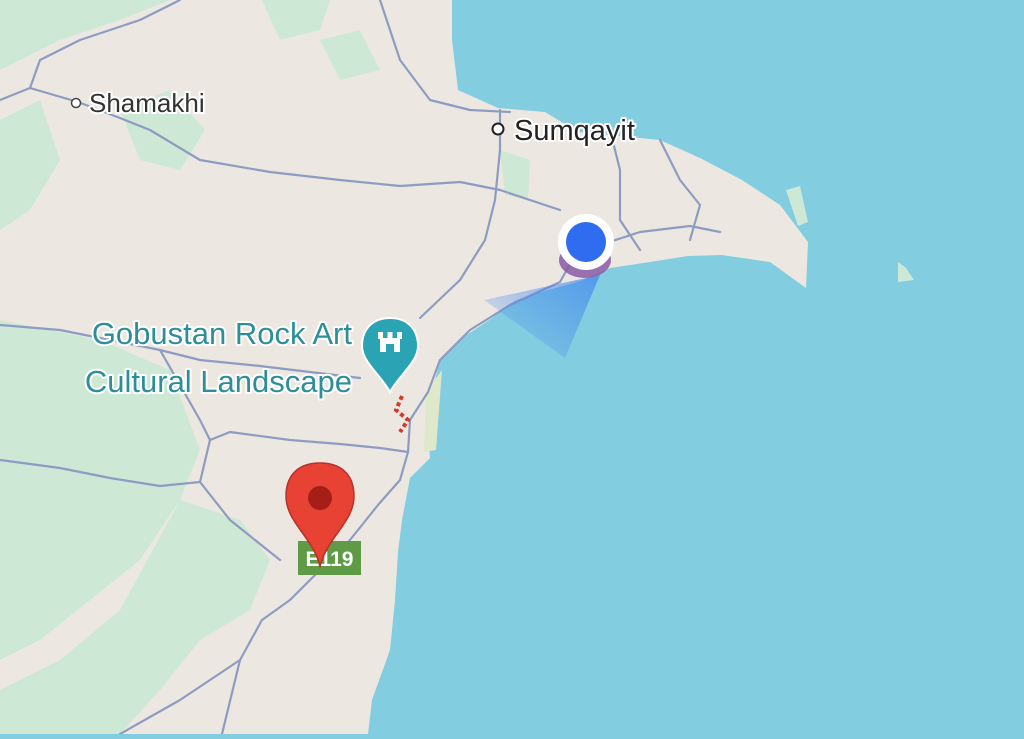 Image resolution: width=1024 pixels, height=739 pixels. I want to click on route-shield-label: E119, so click(330, 559).